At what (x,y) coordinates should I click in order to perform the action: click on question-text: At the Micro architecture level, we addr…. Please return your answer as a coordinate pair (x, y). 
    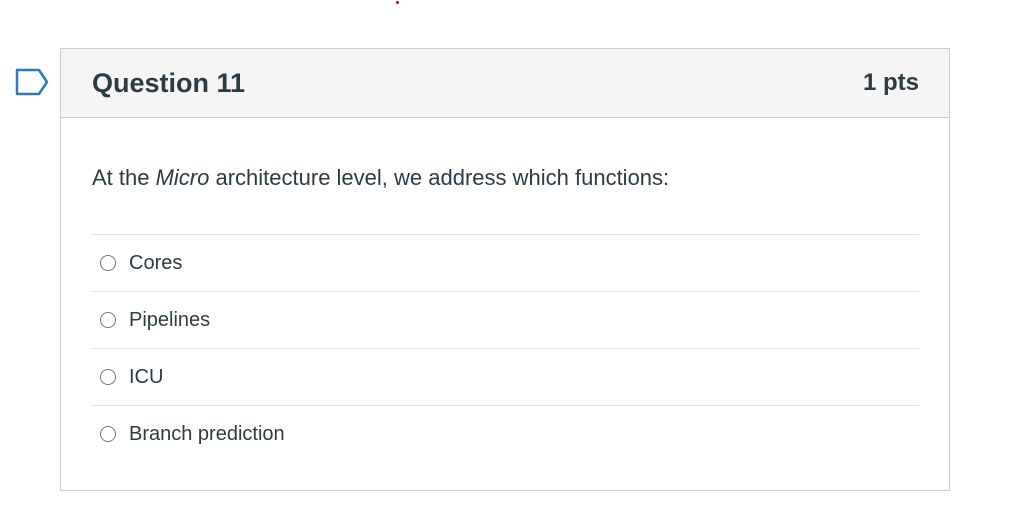
    Looking at the image, I should click on (505, 178).